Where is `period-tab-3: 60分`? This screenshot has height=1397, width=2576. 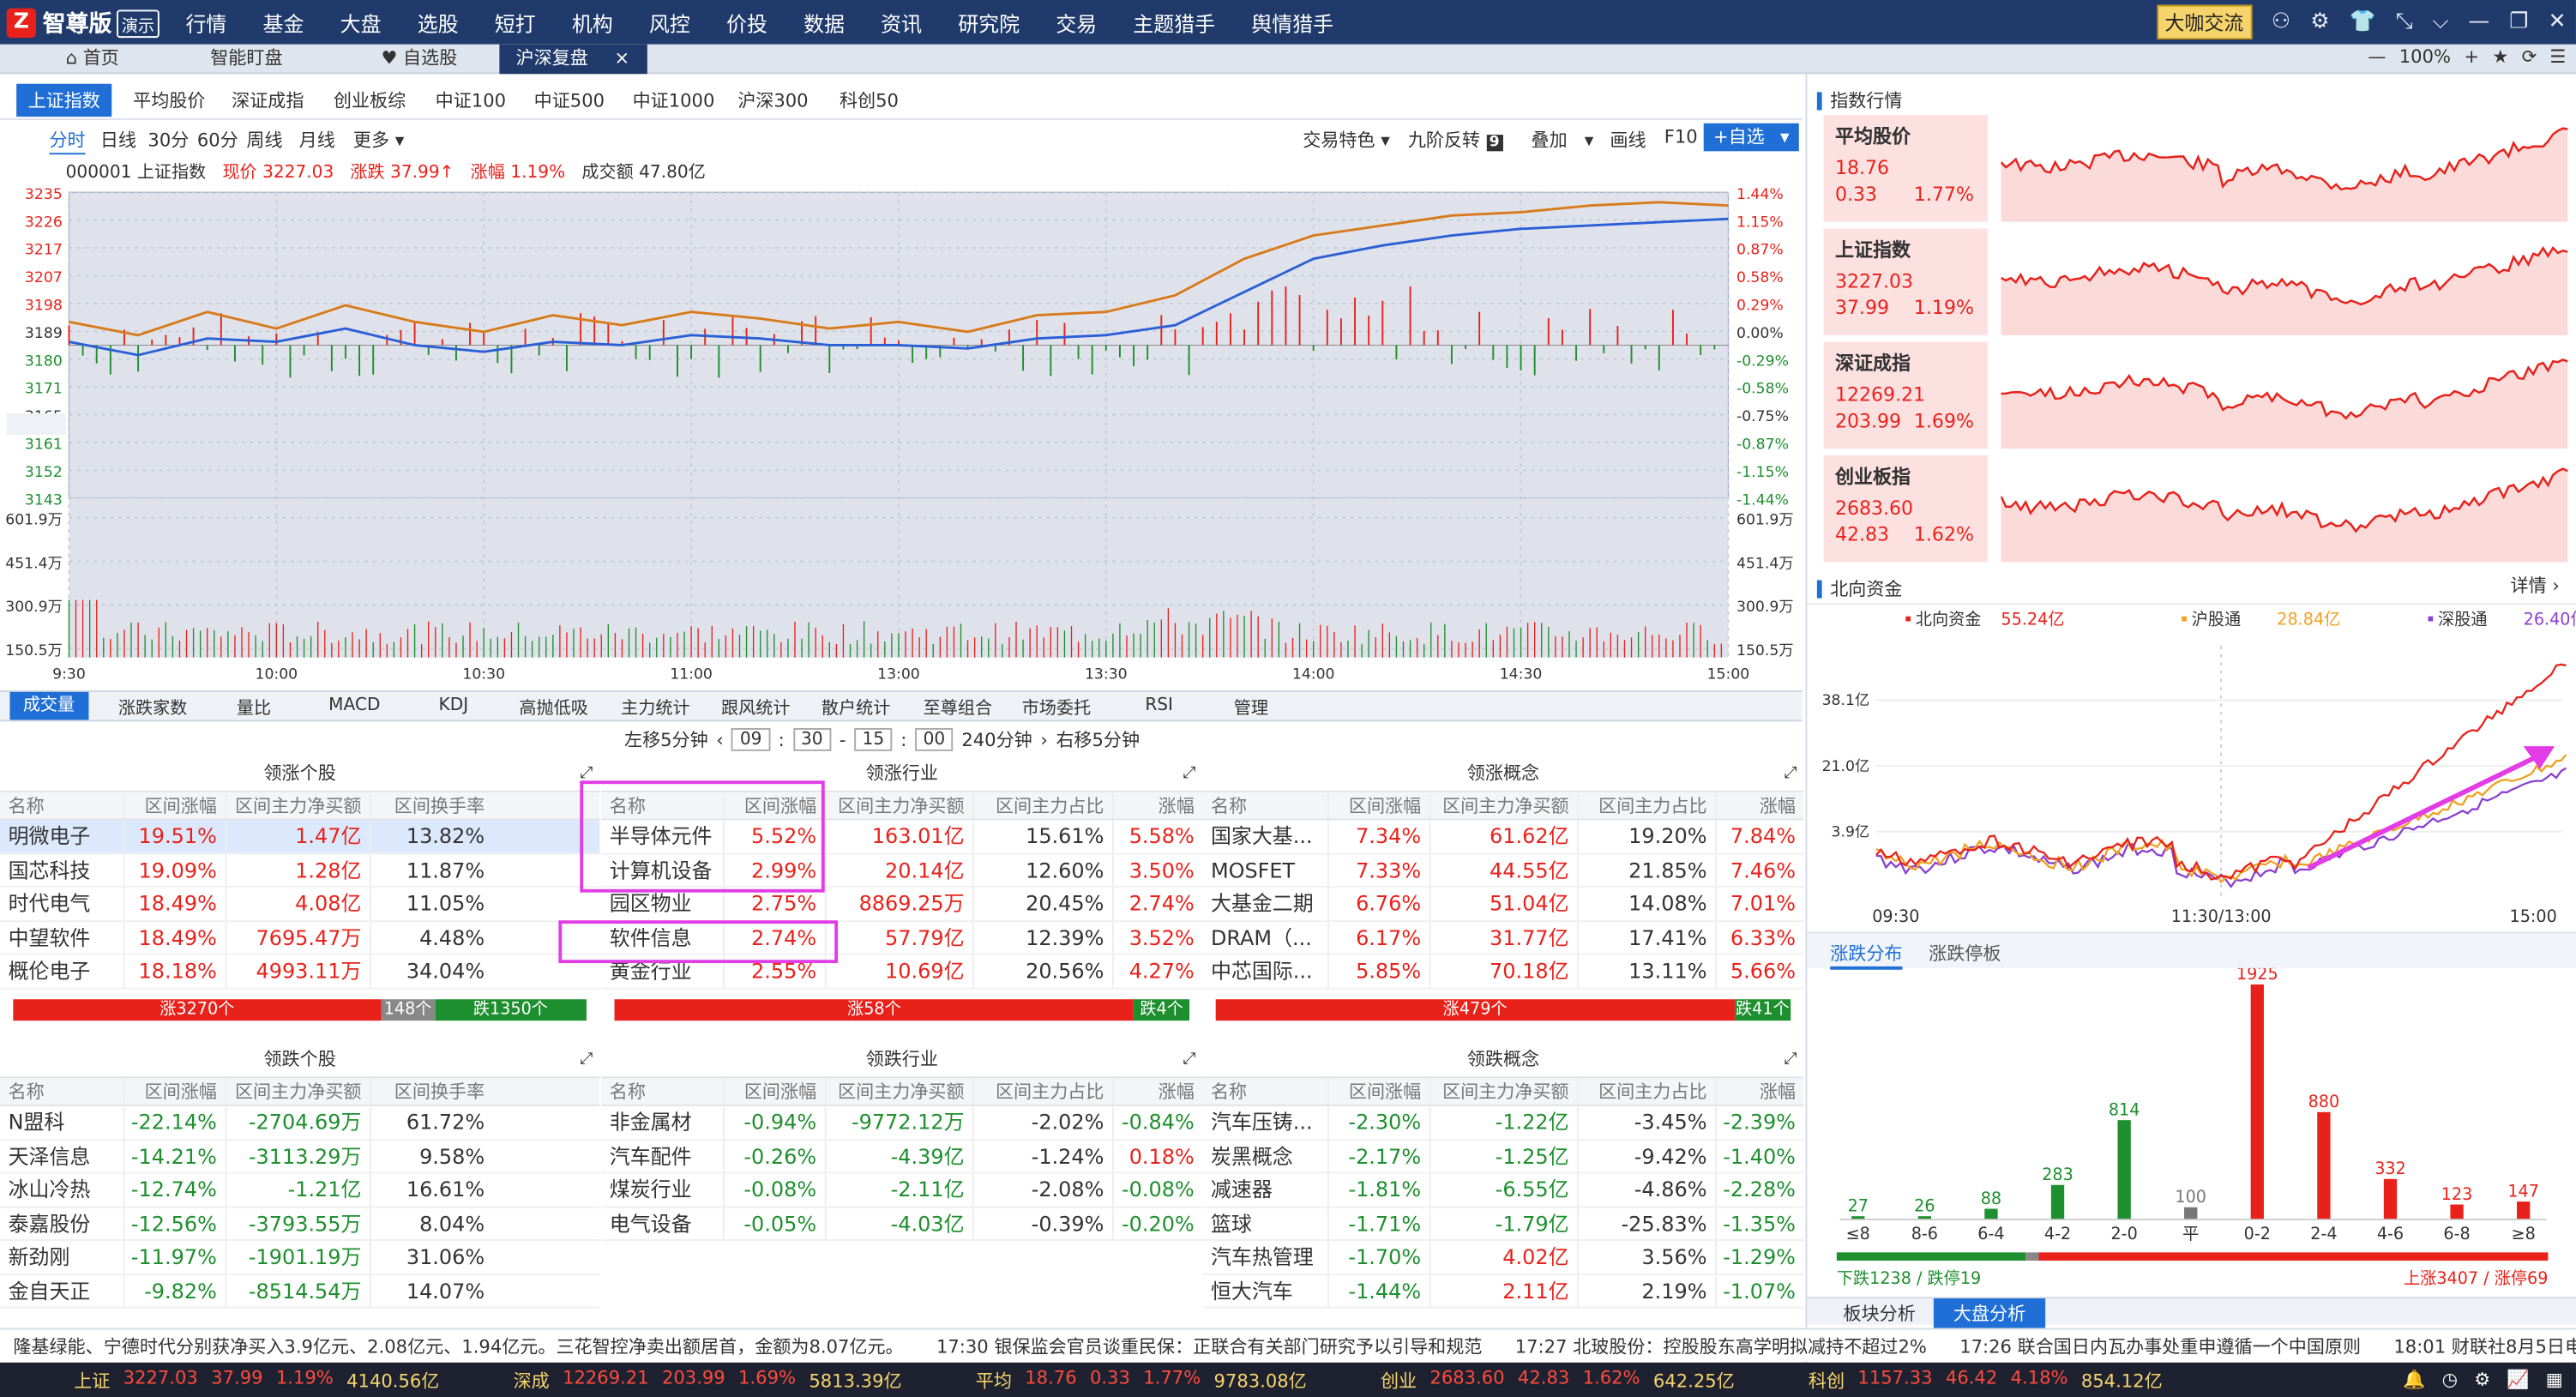
period-tab-3: 60分 is located at coordinates (217, 140).